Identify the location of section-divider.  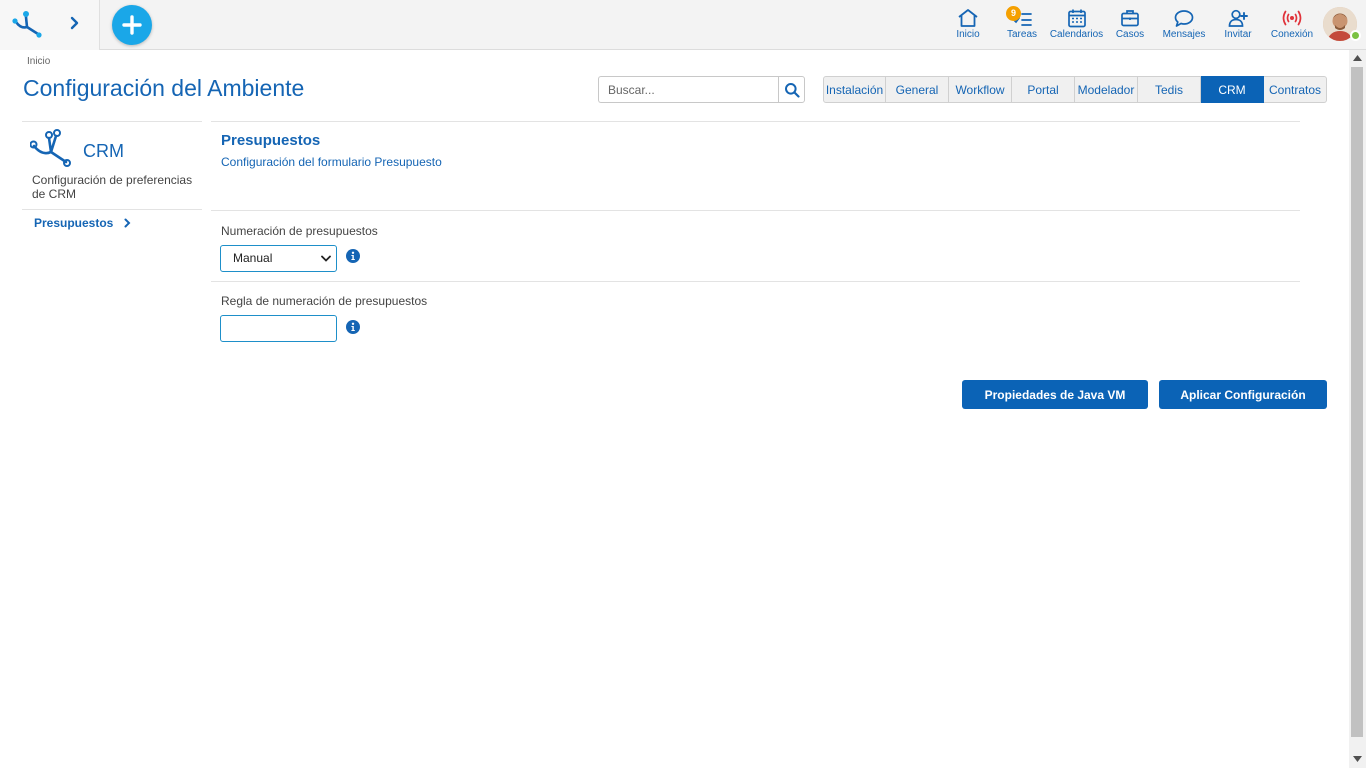
(755, 210).